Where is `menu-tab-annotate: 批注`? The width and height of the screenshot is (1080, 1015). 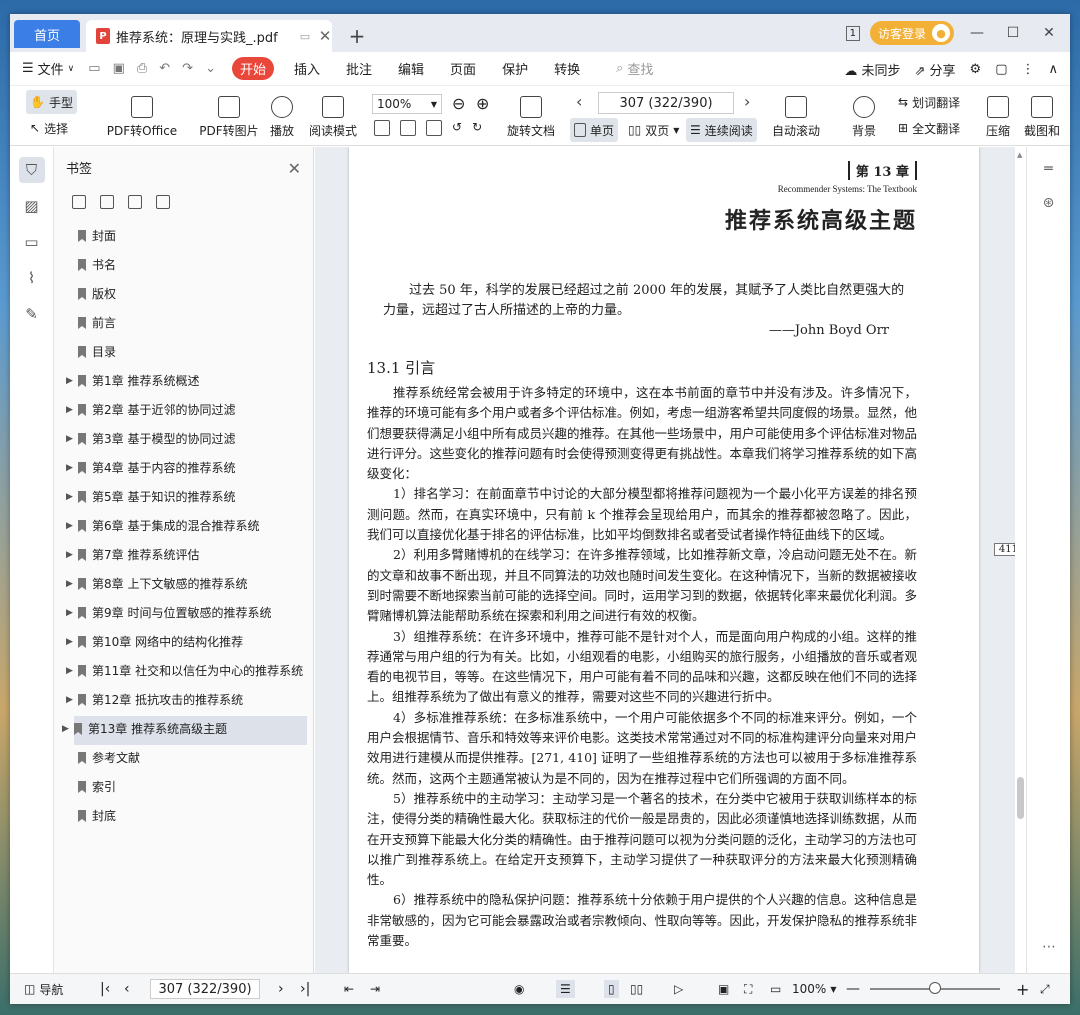
menu-tab-annotate: 批注 is located at coordinates (359, 68).